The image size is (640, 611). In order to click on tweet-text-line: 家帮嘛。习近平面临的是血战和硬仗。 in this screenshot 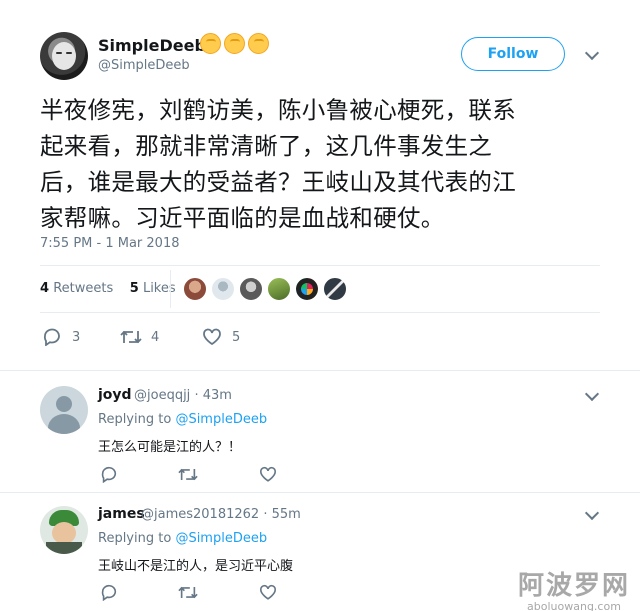, I will do `click(242, 218)`.